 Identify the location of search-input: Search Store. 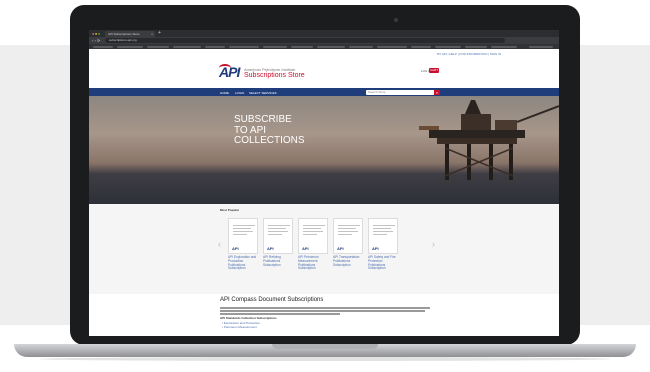
(401, 92).